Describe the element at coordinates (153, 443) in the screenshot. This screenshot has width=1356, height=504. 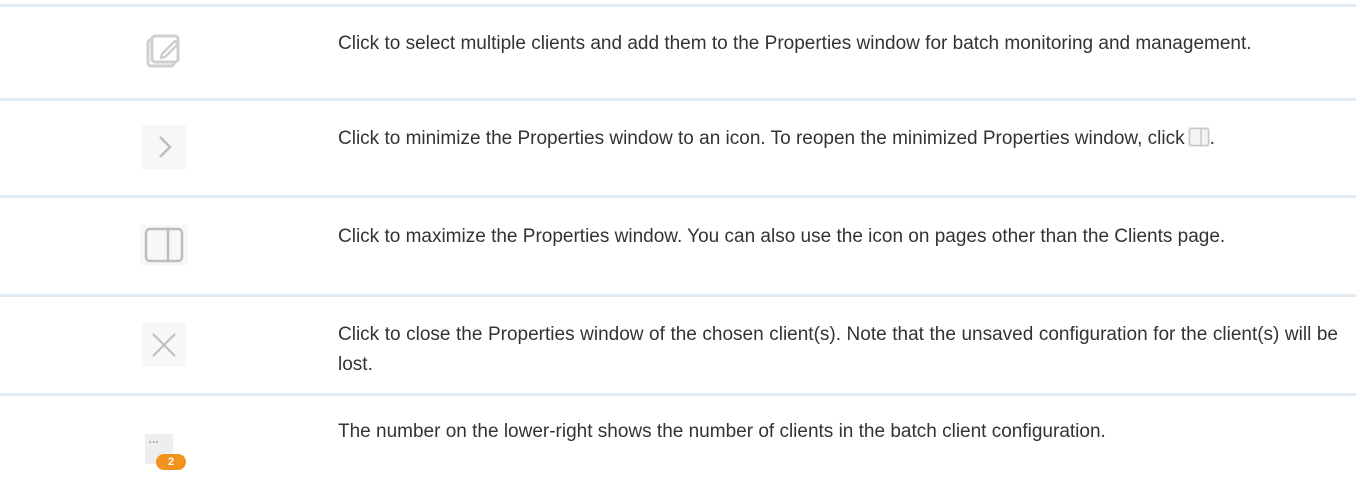
I see `ellipsis-icon: ···` at that location.